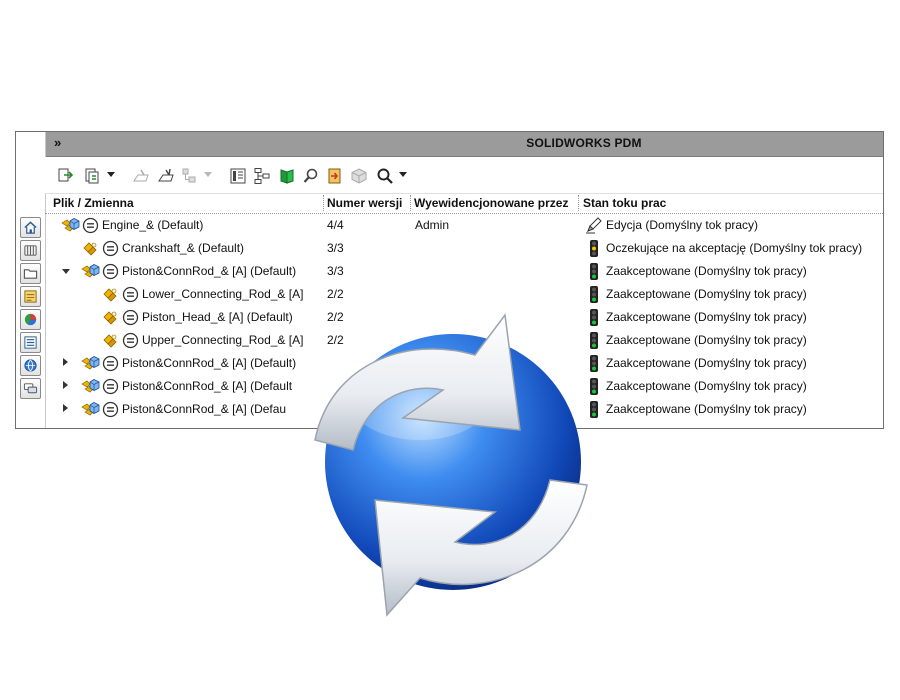  I want to click on checked-out-by: Admin, so click(432, 225).